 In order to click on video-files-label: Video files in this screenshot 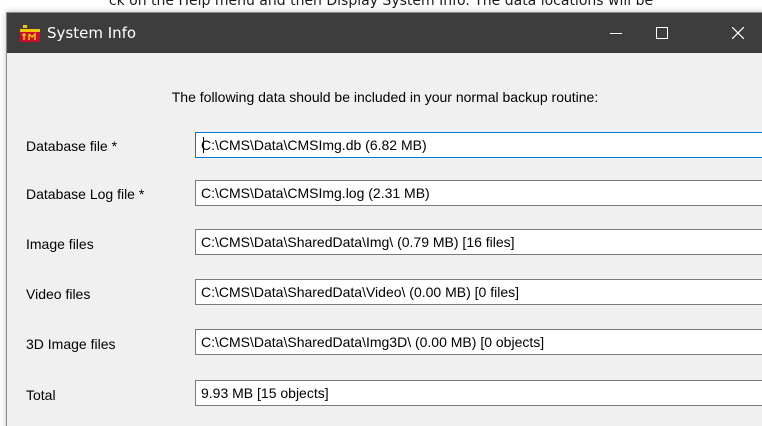, I will do `click(58, 294)`.